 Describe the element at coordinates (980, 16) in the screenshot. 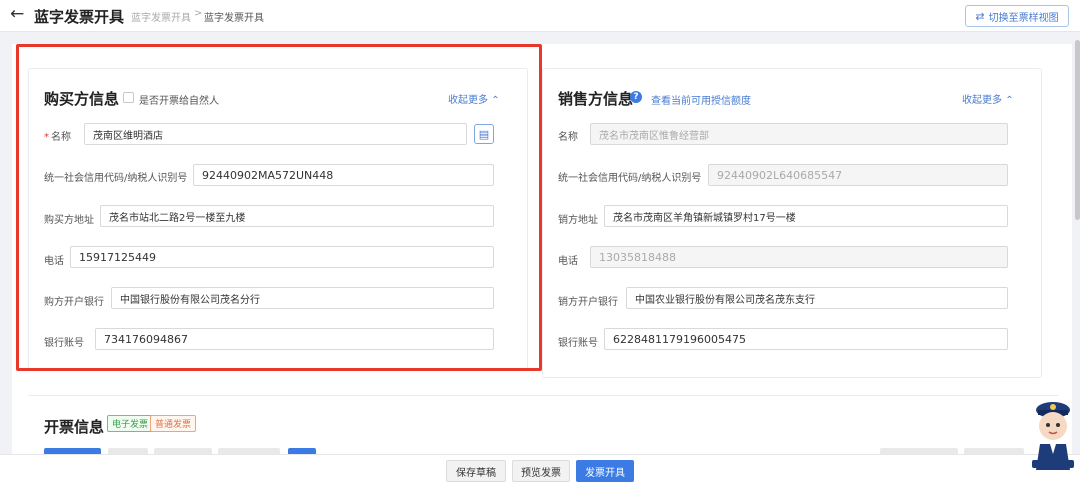

I see `swap-icon: ⇄` at that location.